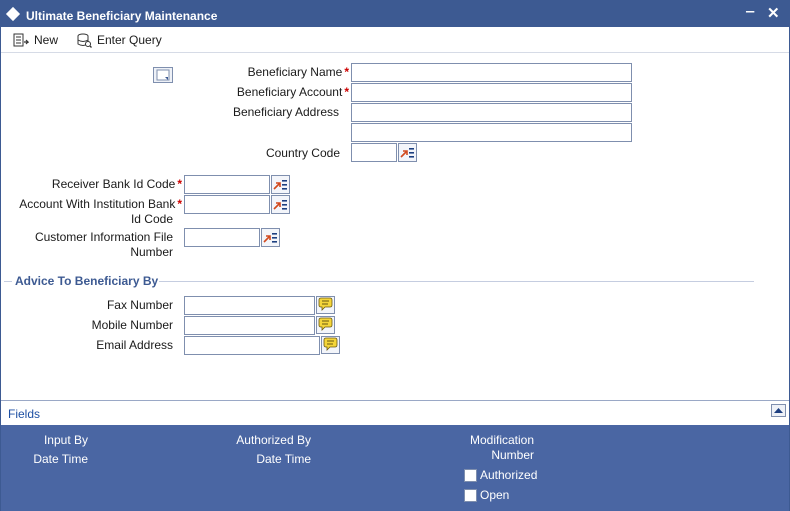  I want to click on mobile-number-label: Mobile Number, so click(132, 325).